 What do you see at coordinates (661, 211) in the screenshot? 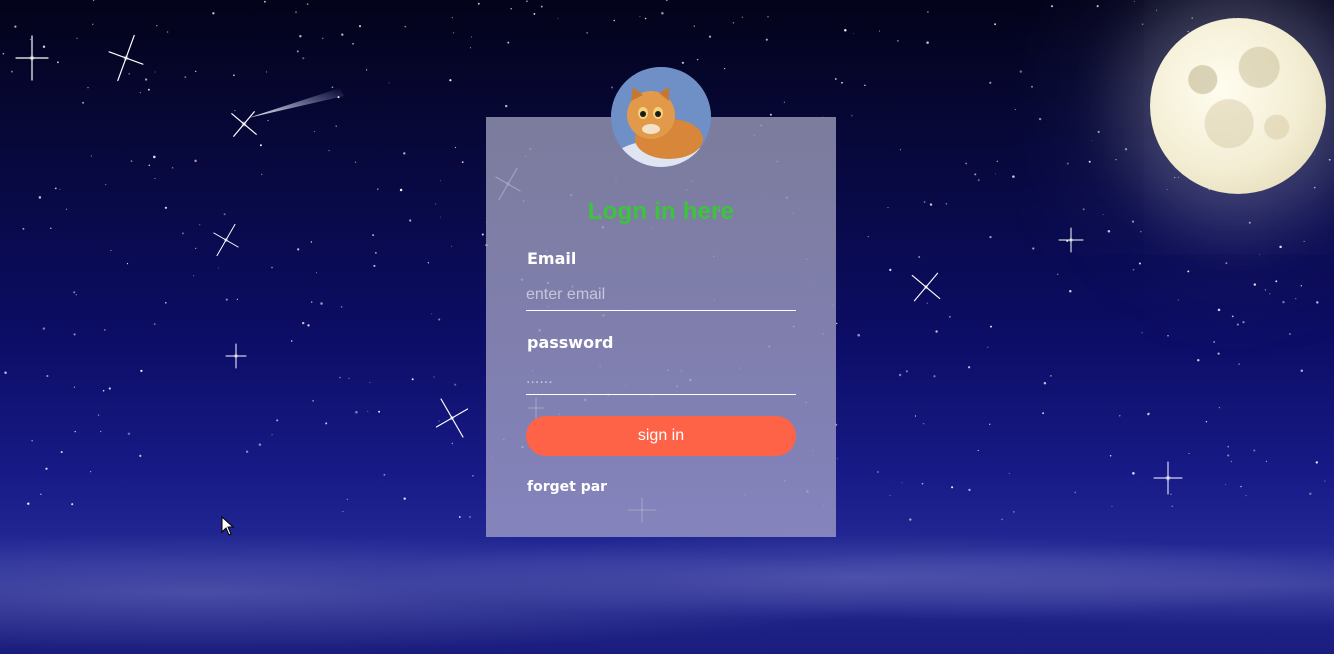
I see `login-title: Logn in here` at bounding box center [661, 211].